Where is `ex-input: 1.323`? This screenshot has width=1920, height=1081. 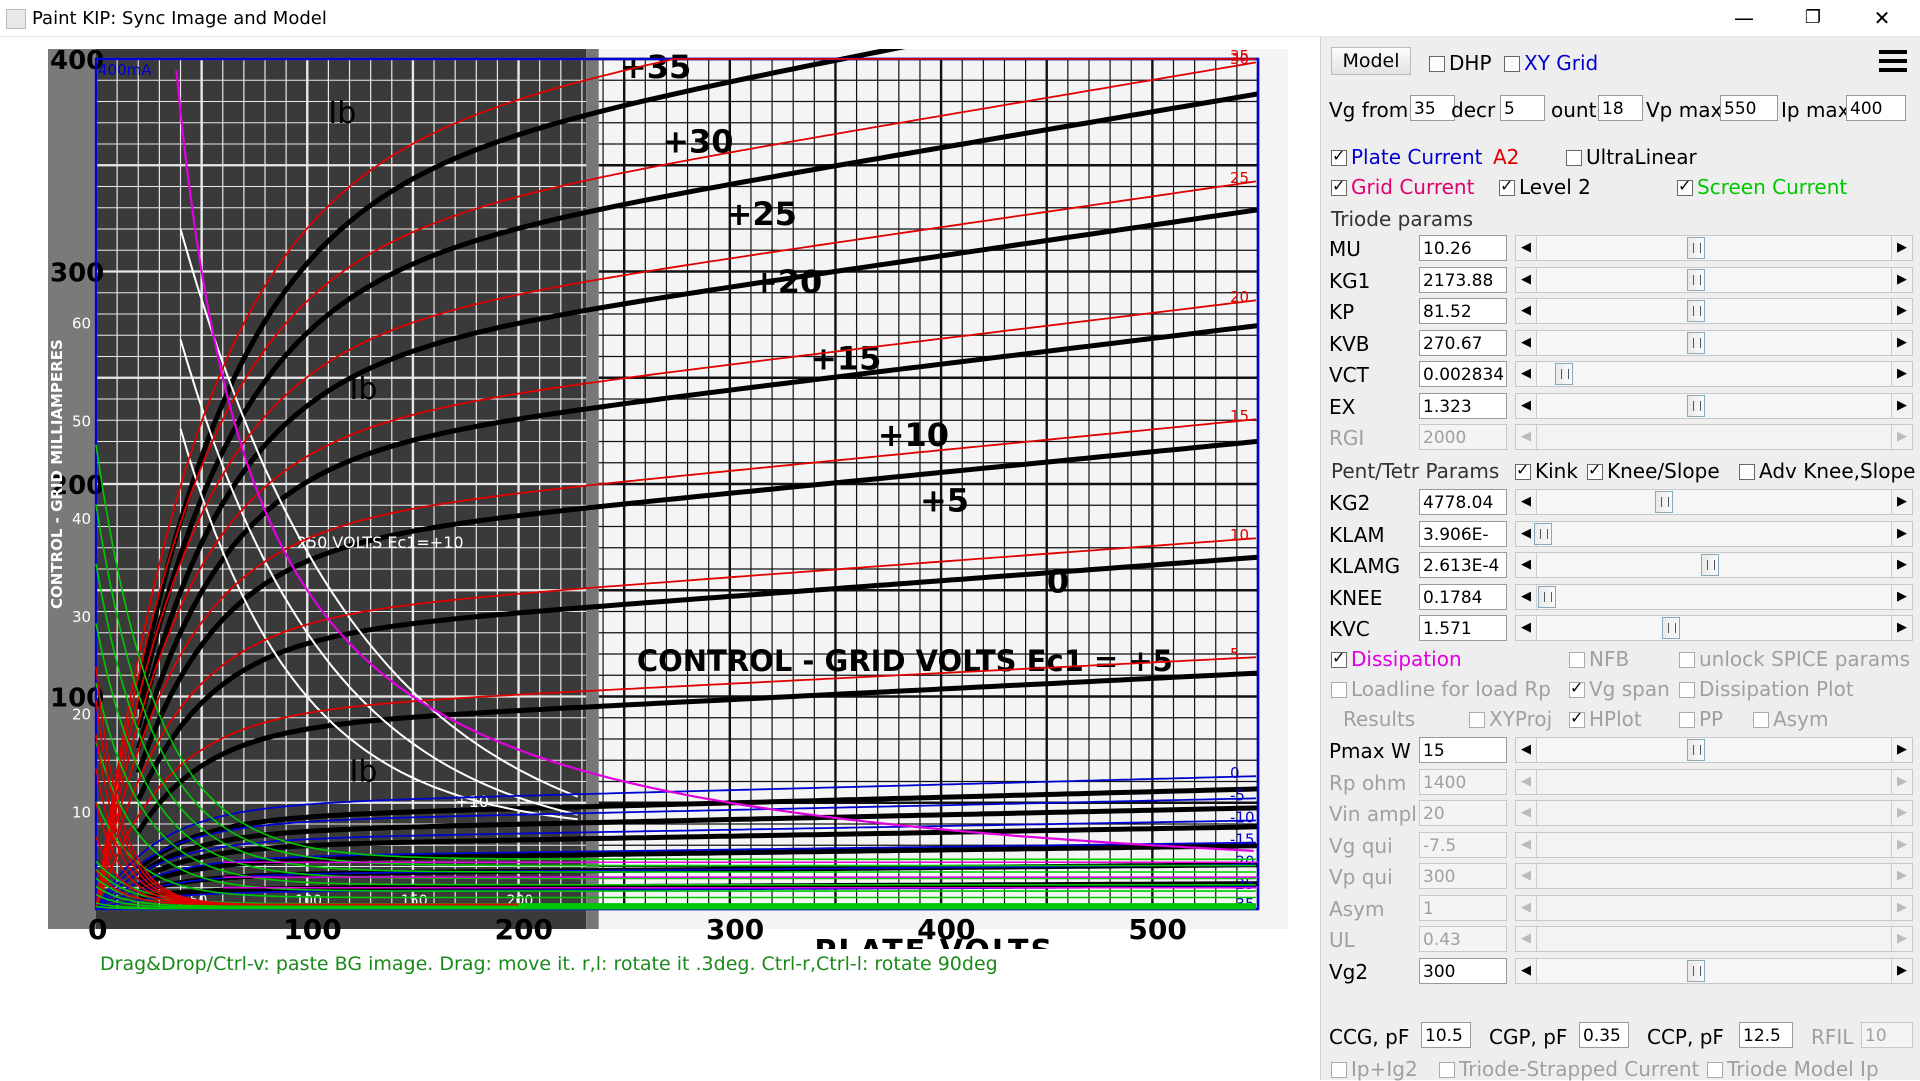 ex-input: 1.323 is located at coordinates (1463, 405).